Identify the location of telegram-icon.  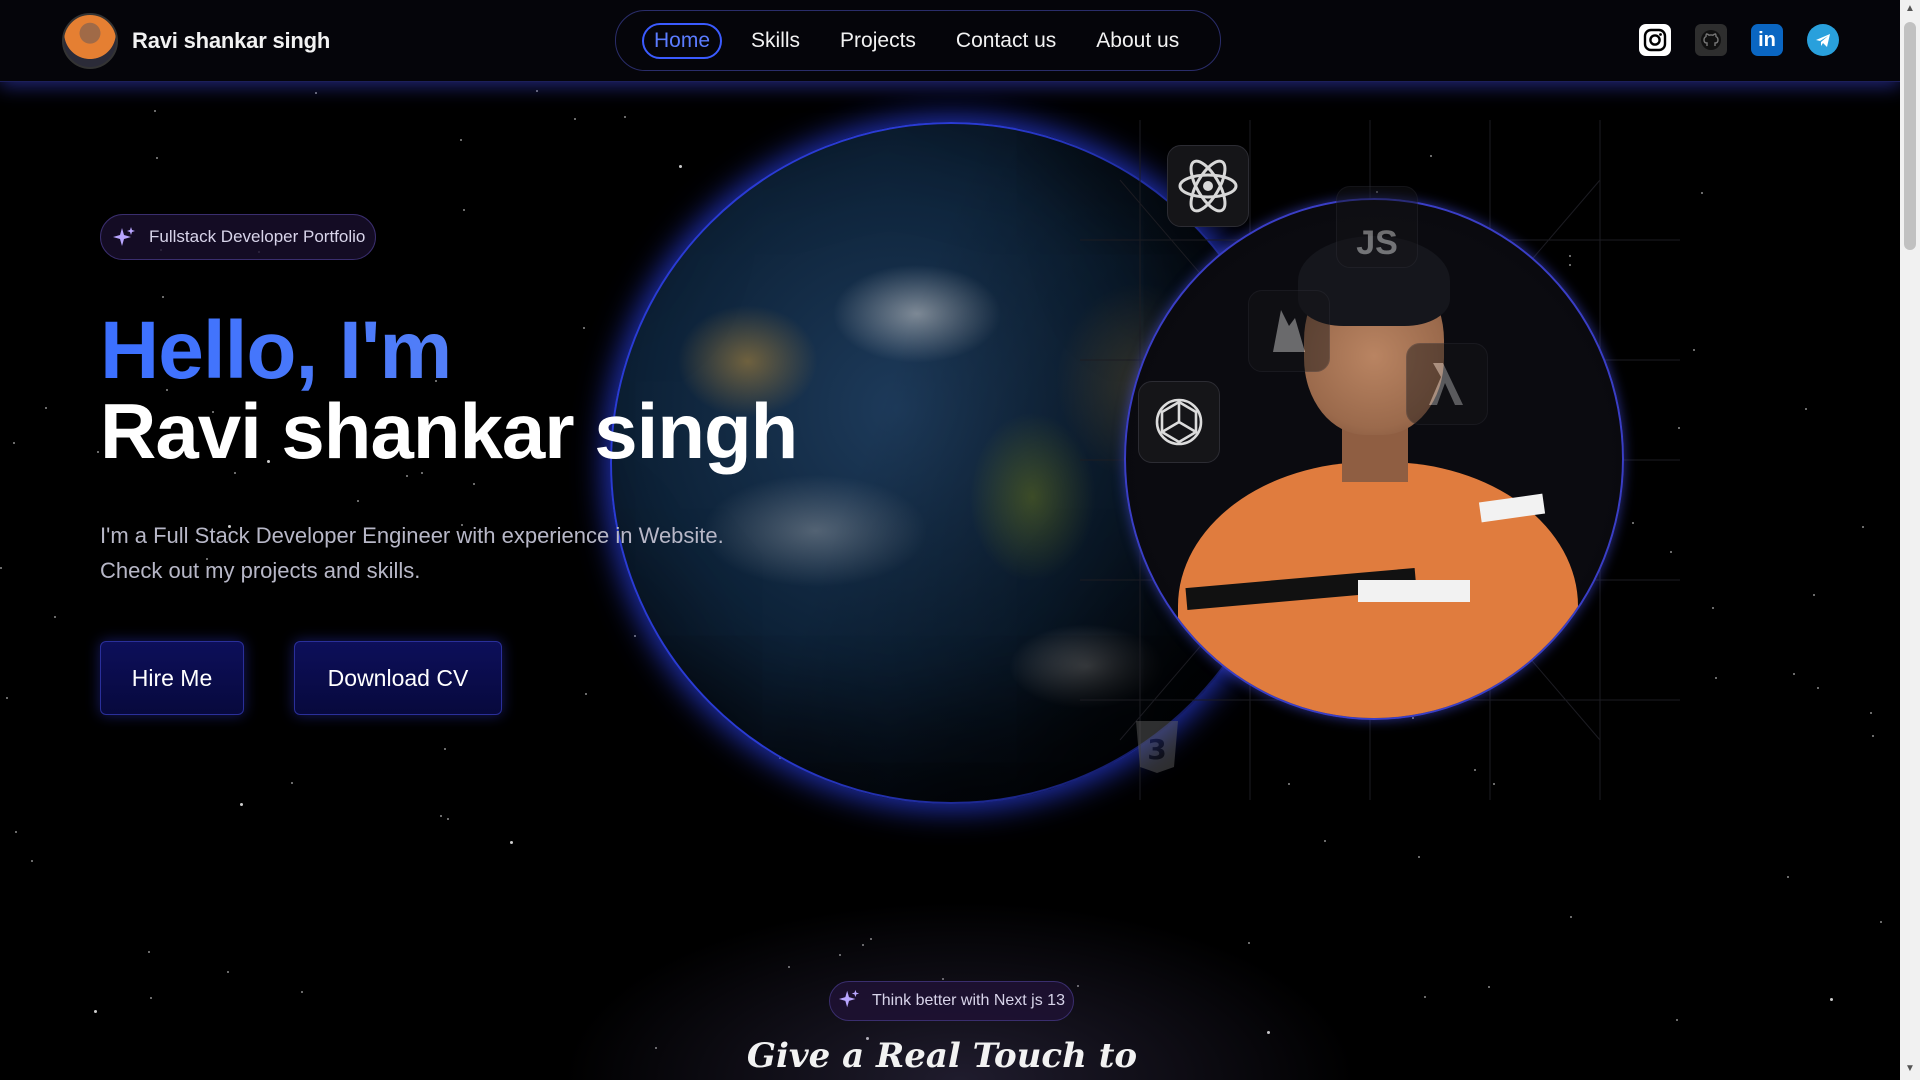
(1823, 40).